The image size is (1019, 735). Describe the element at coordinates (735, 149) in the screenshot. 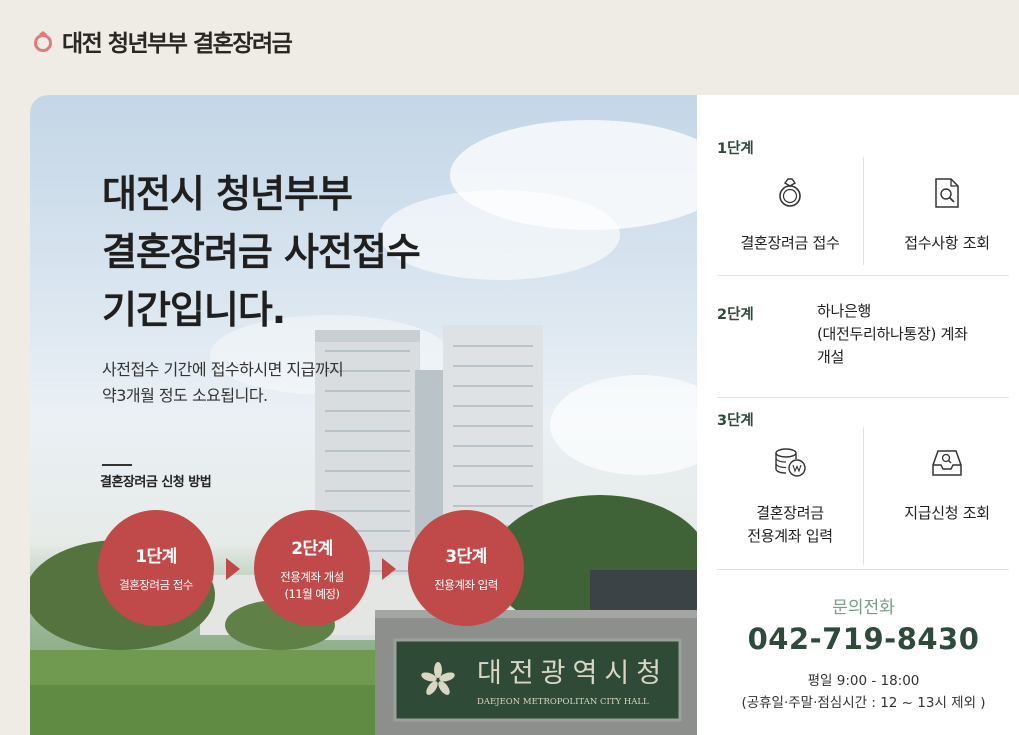

I see `step1-label: 1단계` at that location.